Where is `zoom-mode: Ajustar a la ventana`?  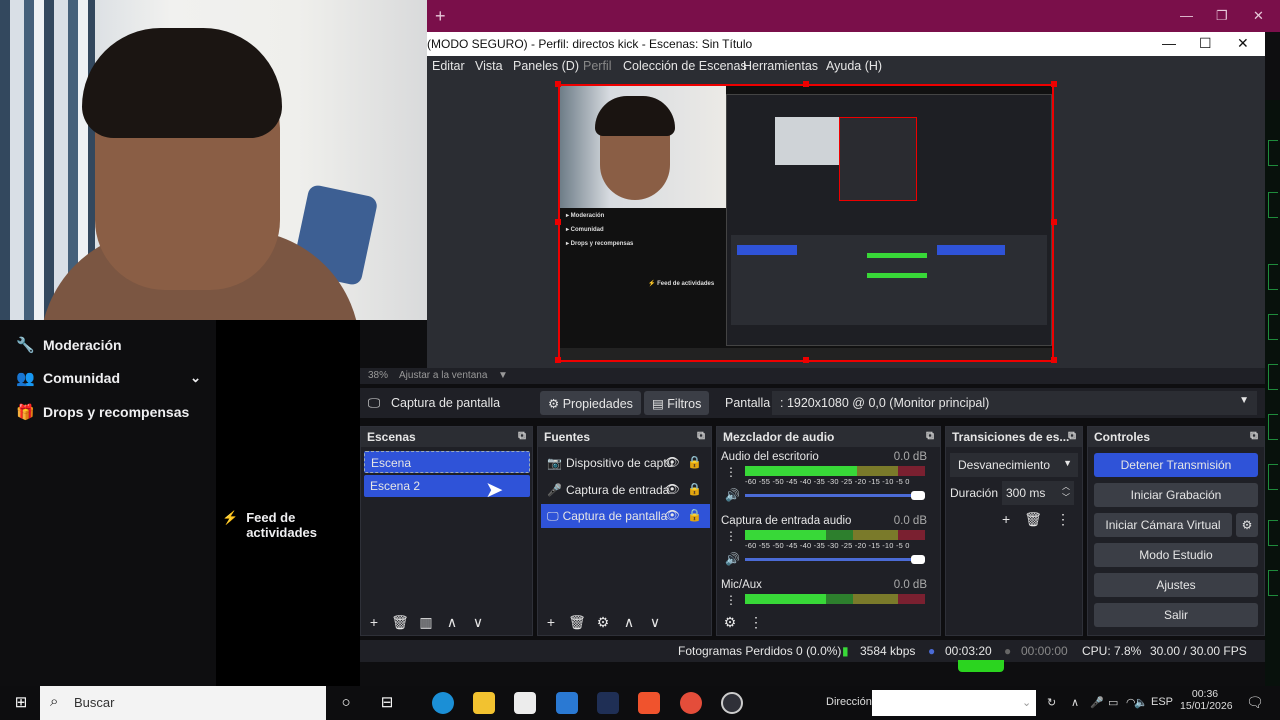 zoom-mode: Ajustar a la ventana is located at coordinates (443, 375).